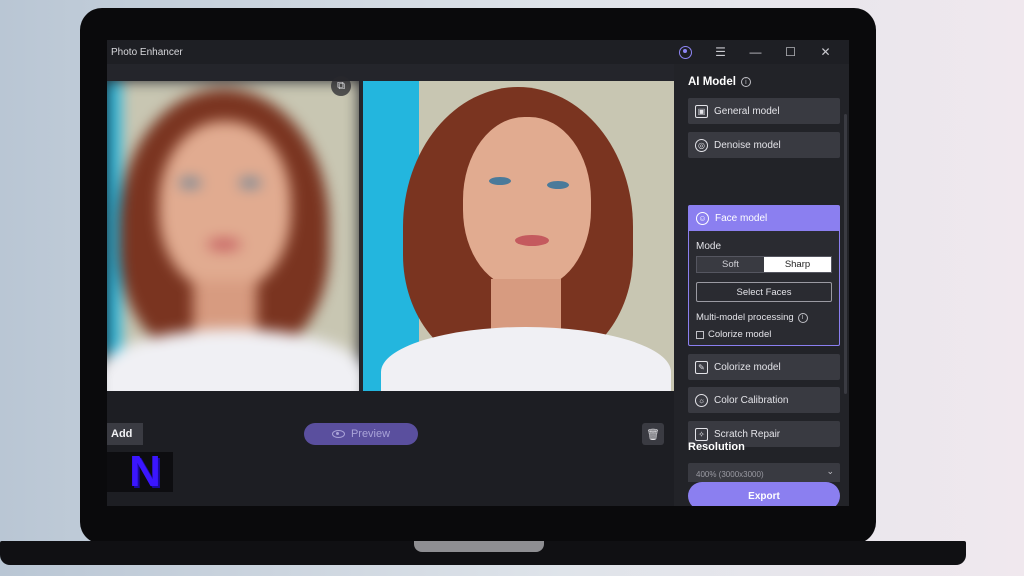 This screenshot has height=576, width=1024. Describe the element at coordinates (764, 494) in the screenshot. I see `export-button: Export` at that location.